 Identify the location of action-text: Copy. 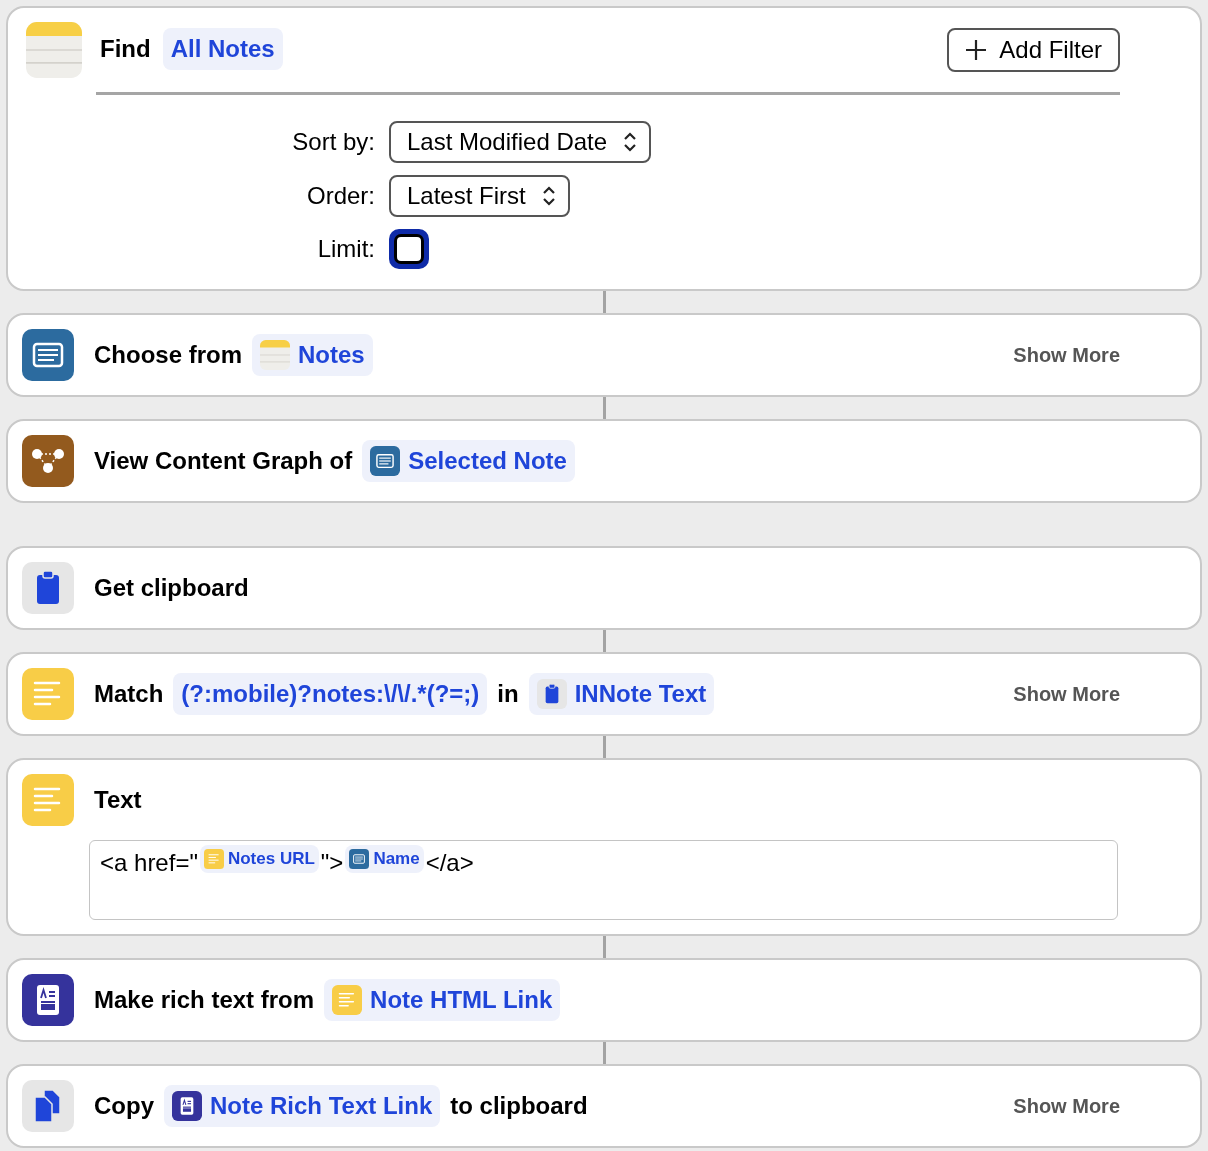
(124, 1106).